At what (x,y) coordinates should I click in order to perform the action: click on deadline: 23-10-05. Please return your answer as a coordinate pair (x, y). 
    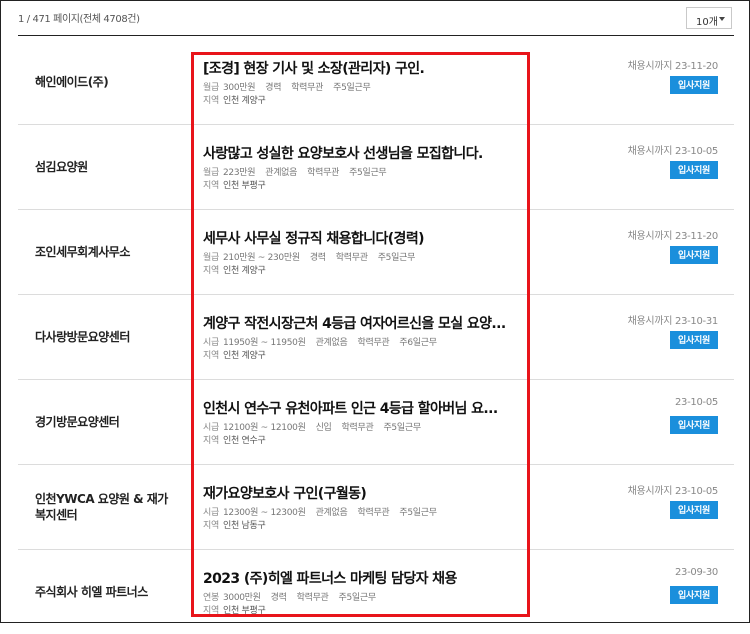
    Looking at the image, I should click on (696, 402).